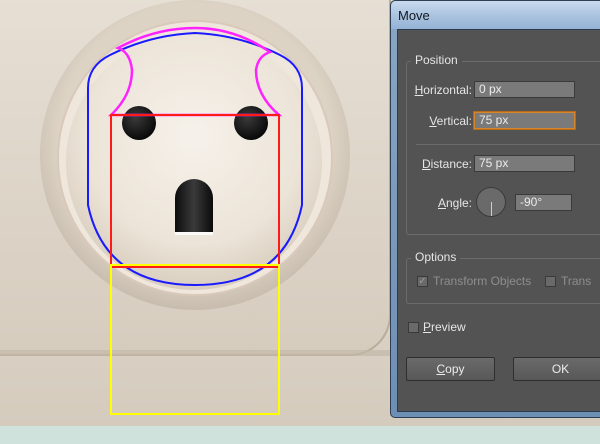 The image size is (600, 444). Describe the element at coordinates (495, 15) in the screenshot. I see `dialog-titlebar: Move` at that location.